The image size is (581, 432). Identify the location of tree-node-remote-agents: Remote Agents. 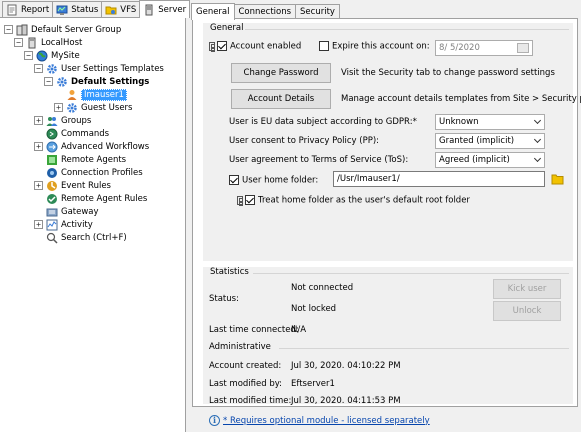
(86, 159).